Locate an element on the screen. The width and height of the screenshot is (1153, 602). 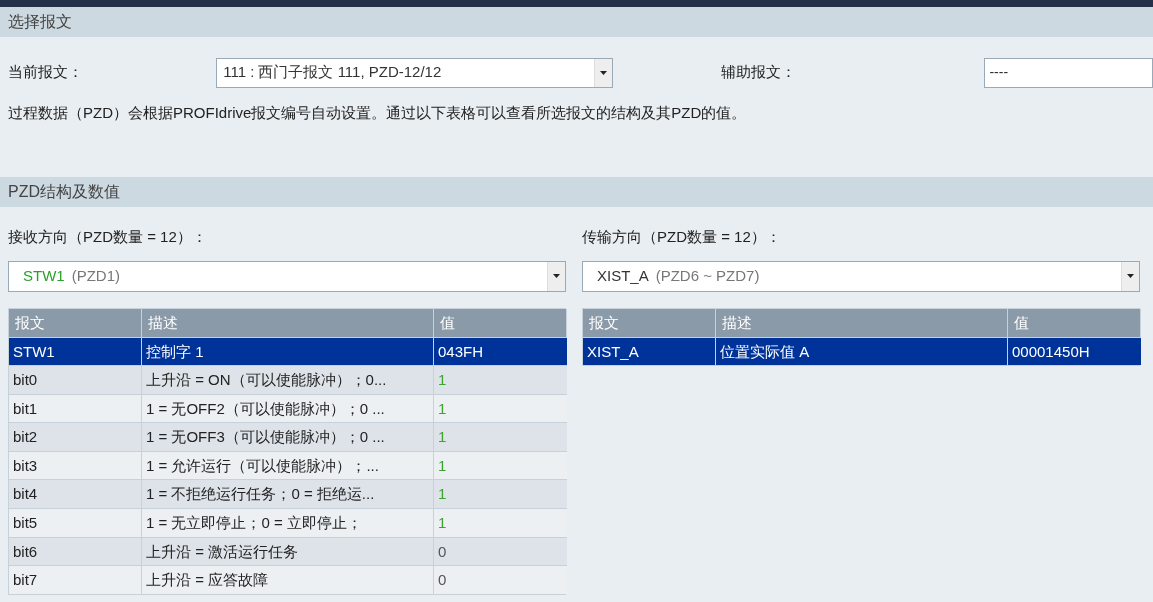
table-cell: STW1 is located at coordinates (75, 351).